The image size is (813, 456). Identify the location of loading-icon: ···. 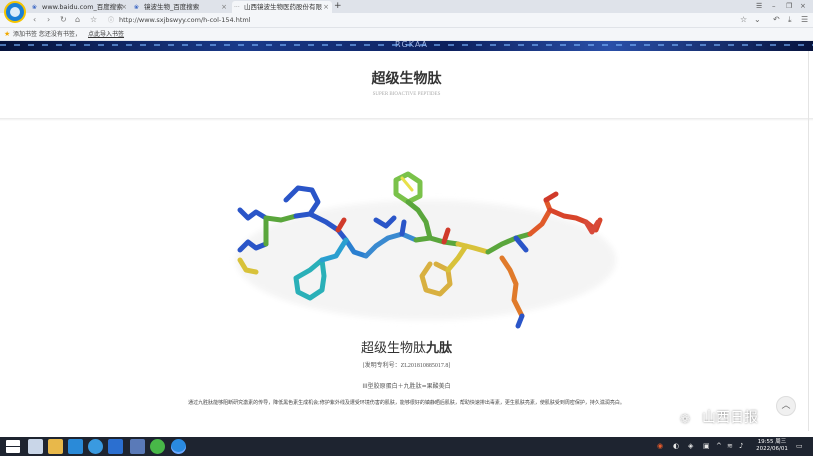
(237, 7).